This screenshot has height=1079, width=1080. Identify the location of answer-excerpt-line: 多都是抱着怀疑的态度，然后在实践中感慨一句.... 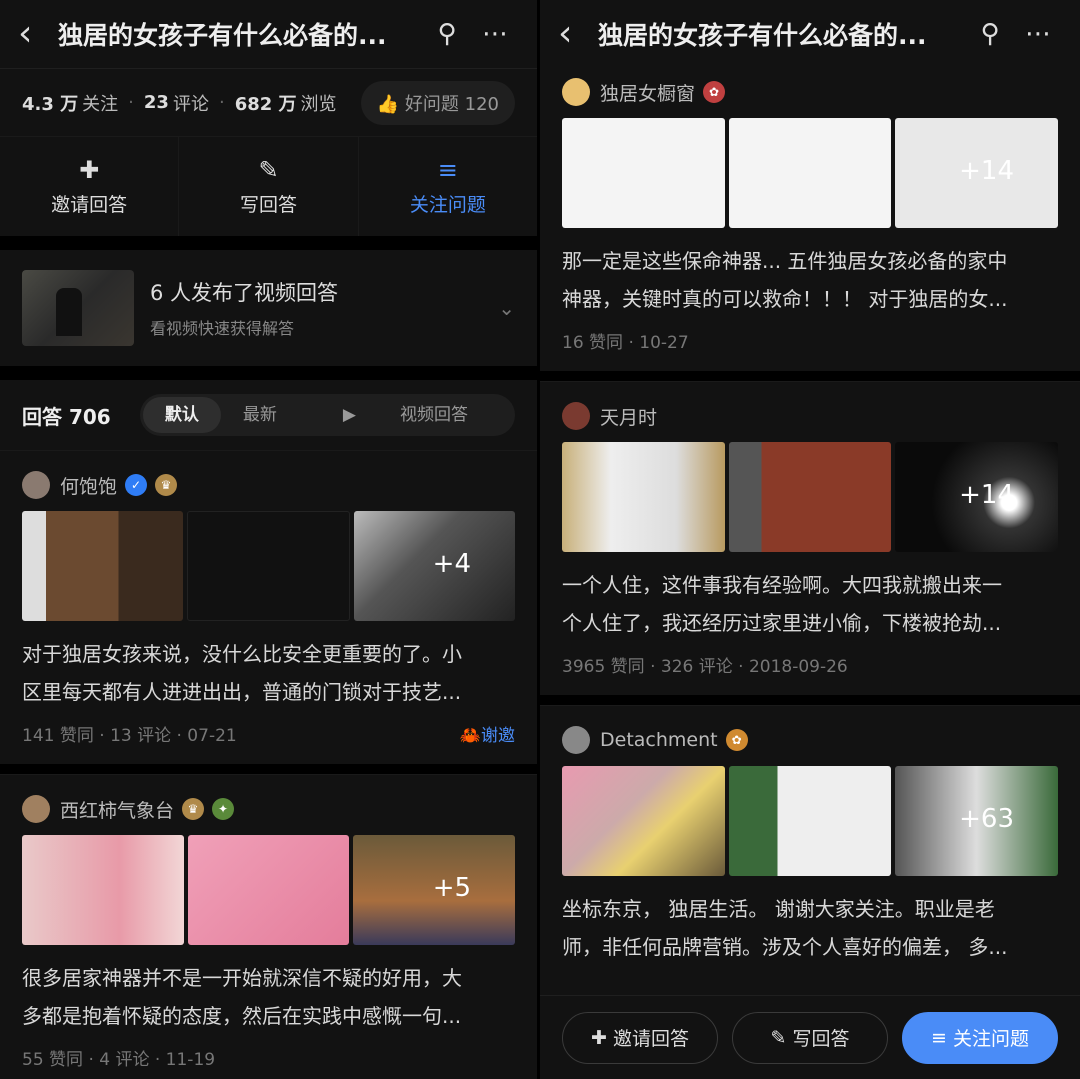
(242, 1016).